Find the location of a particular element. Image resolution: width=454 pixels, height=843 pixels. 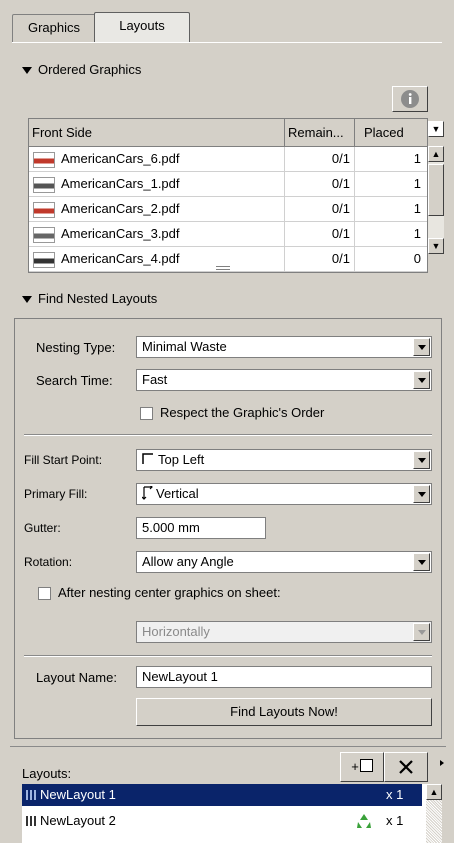

tab-graphics: Graphics is located at coordinates (54, 28).